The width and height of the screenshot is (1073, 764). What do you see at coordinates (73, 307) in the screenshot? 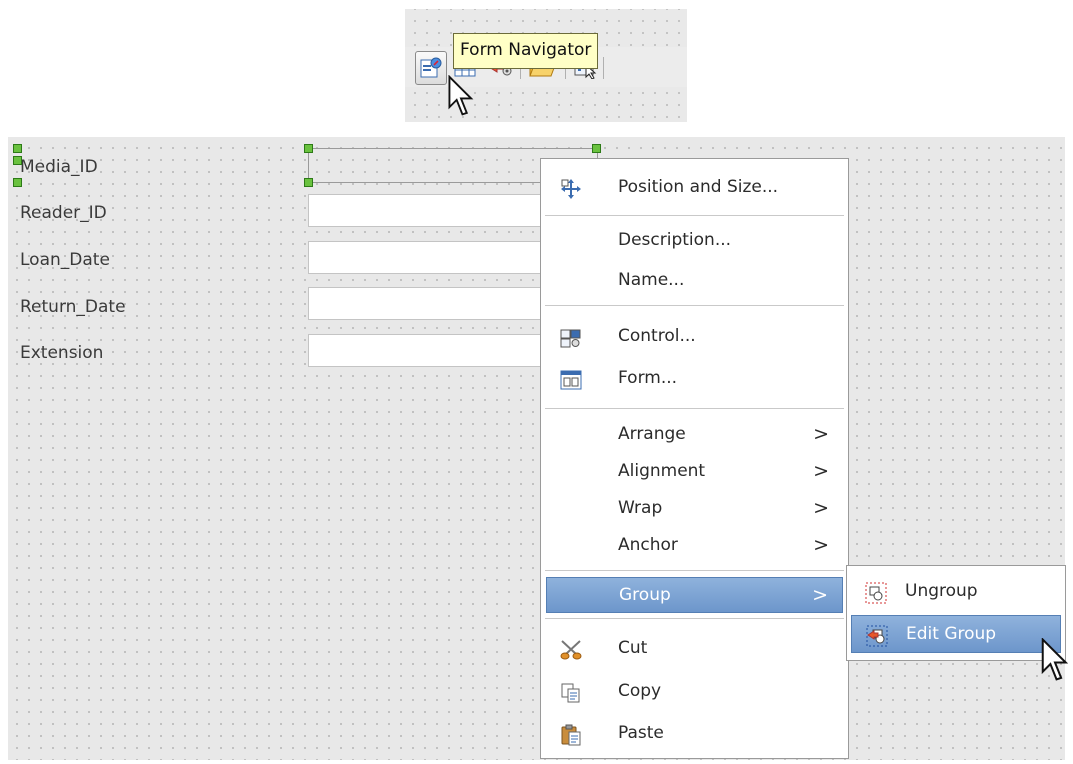
I see `label-return-date: Return_Date` at bounding box center [73, 307].